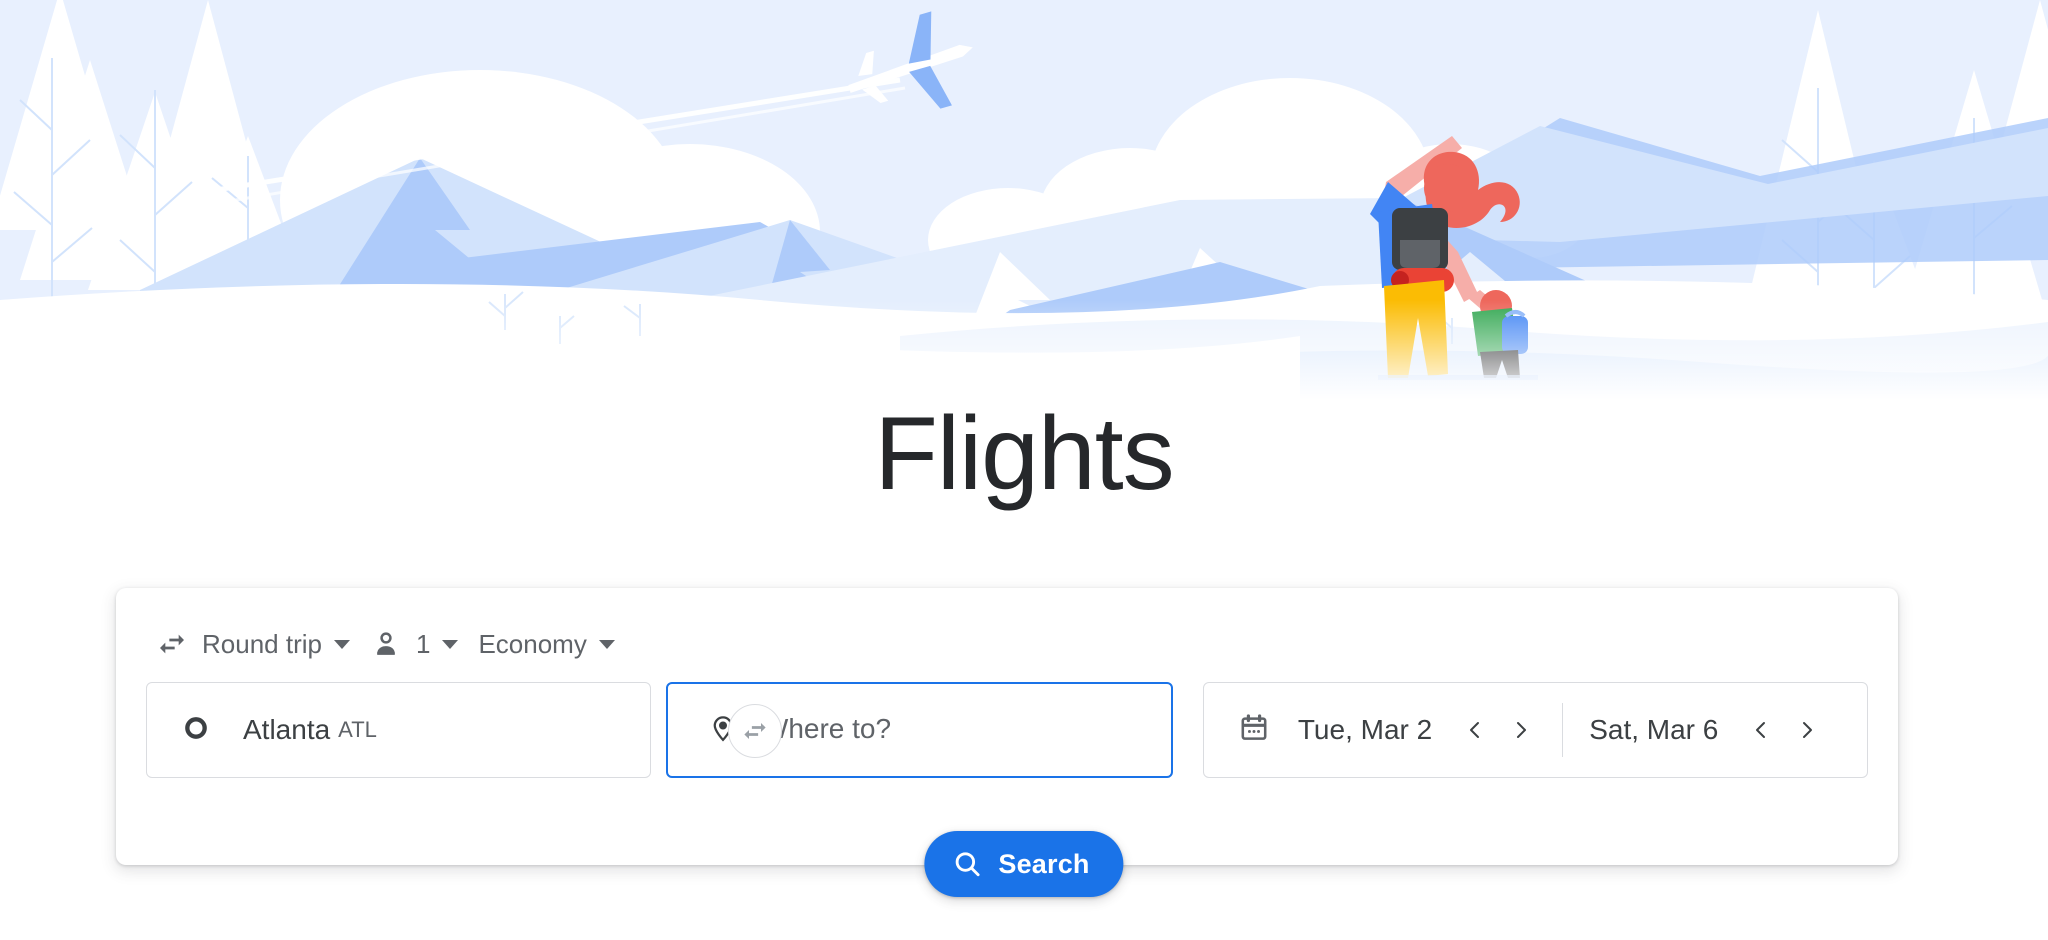 The width and height of the screenshot is (2048, 940). Describe the element at coordinates (357, 729) in the screenshot. I see `origin-code: ATL` at that location.